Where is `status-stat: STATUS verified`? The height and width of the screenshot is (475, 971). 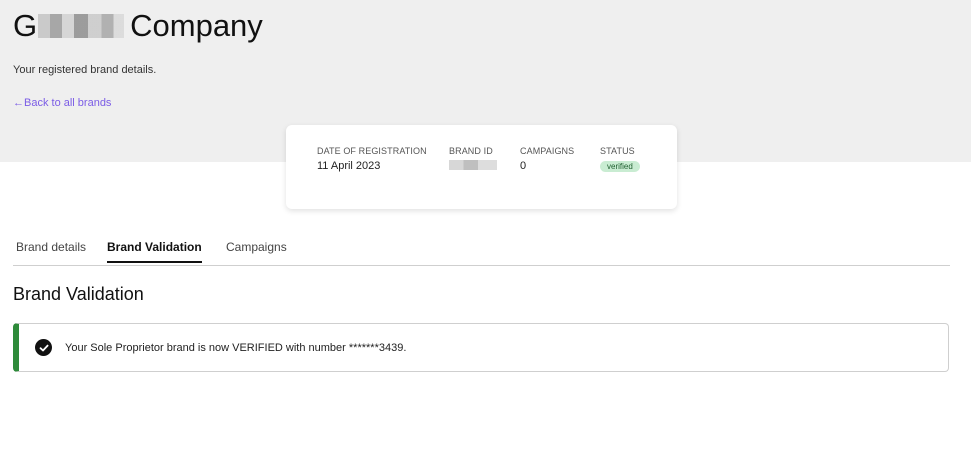 status-stat: STATUS verified is located at coordinates (620, 160).